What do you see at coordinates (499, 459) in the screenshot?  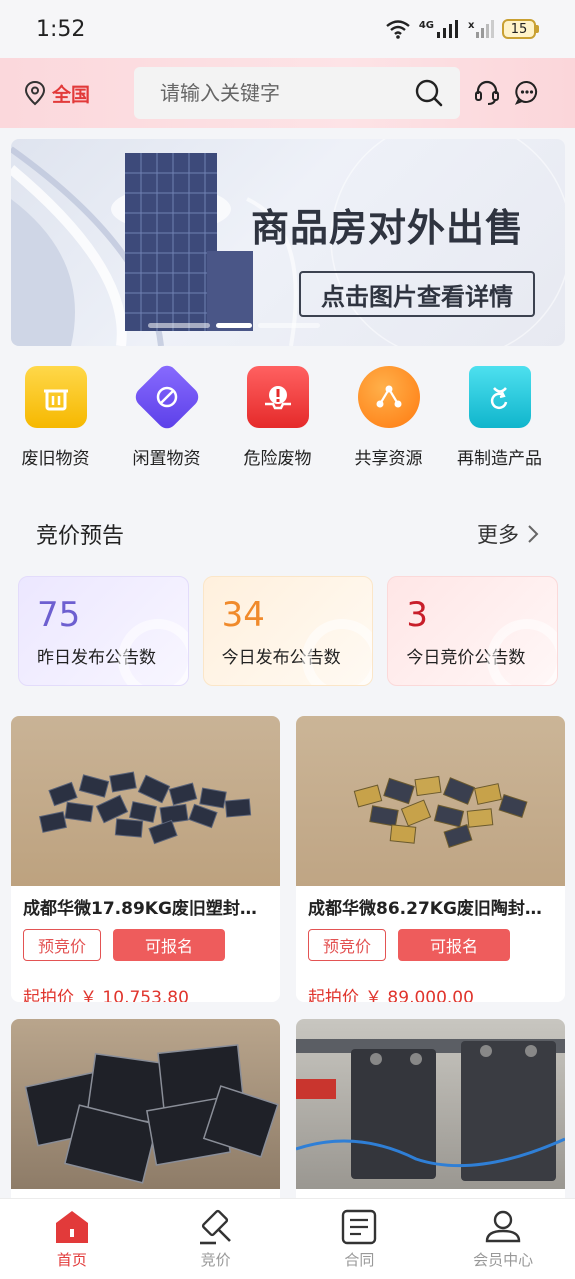 I see `category-label: 再制造产品` at bounding box center [499, 459].